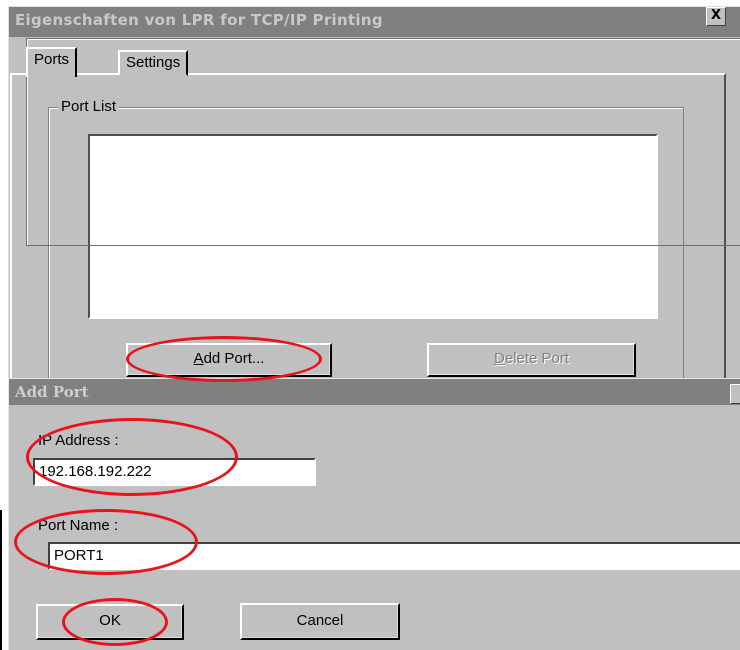 The width and height of the screenshot is (740, 650). What do you see at coordinates (95, 471) in the screenshot?
I see `ip-address-value: 192.168.192.222` at bounding box center [95, 471].